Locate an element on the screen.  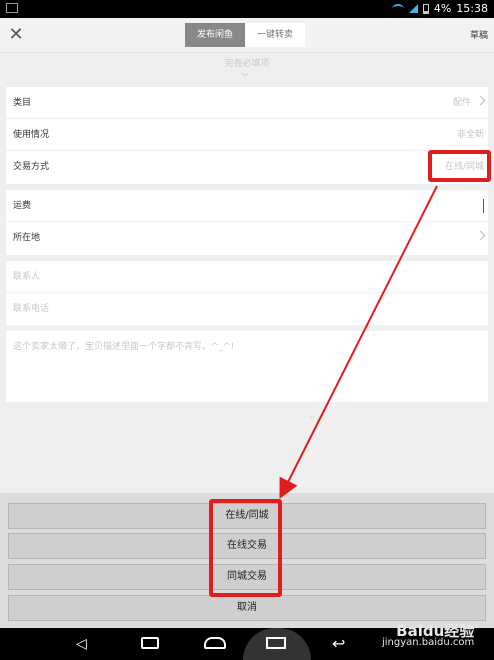
recent-apps-icon is located at coordinates (150, 643).